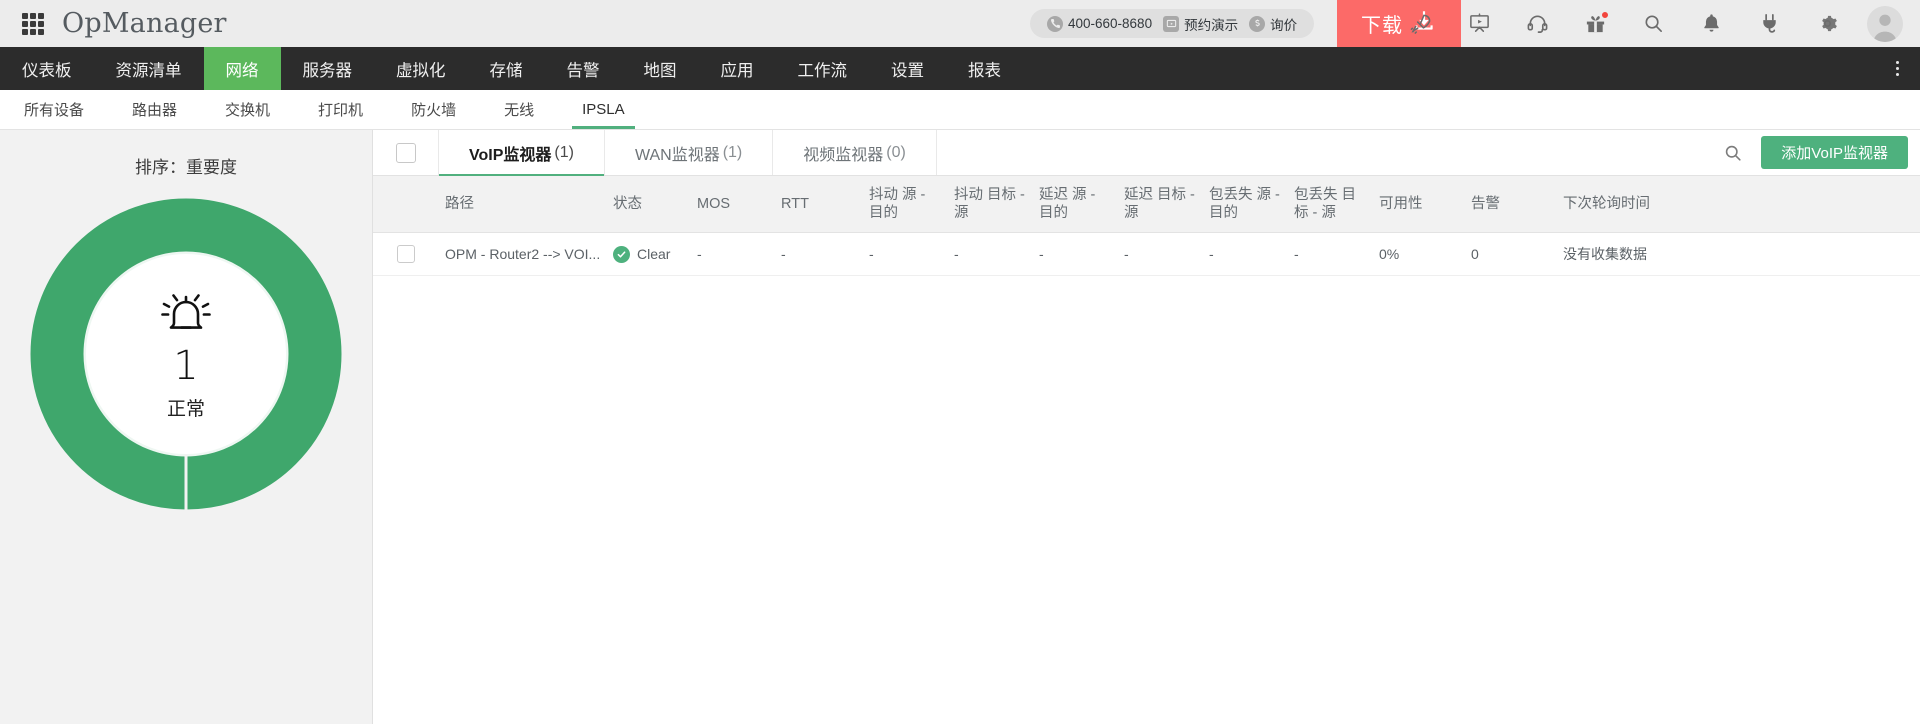 This screenshot has width=1920, height=724. I want to click on subnav-item-all-devices: 所有设备, so click(54, 109).